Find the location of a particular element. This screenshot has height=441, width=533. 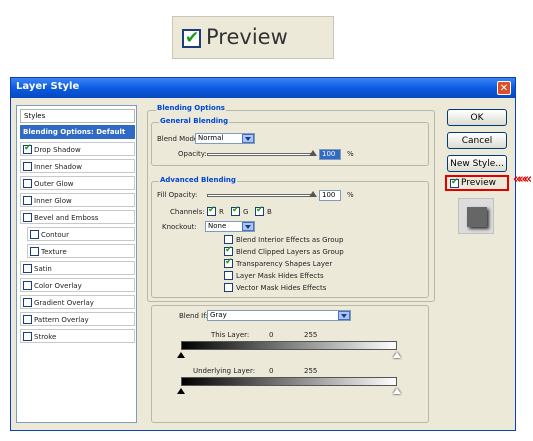

channel-b-checkbox: ✔ is located at coordinates (259, 211).